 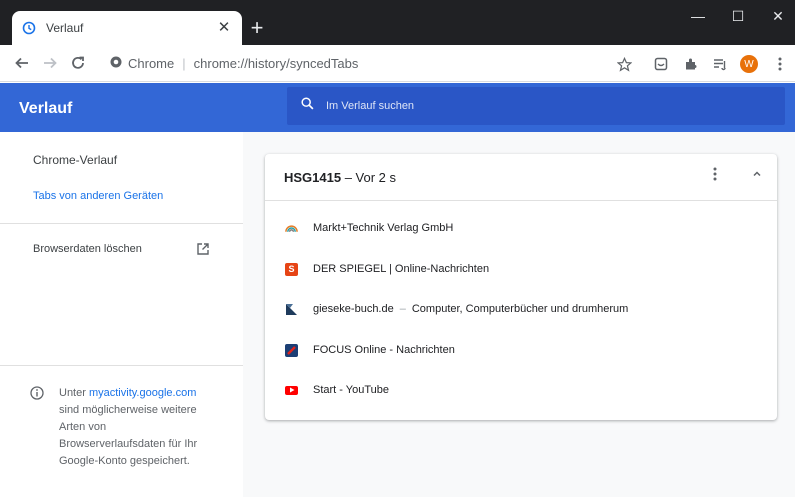 What do you see at coordinates (757, 177) in the screenshot?
I see `collapse-chevron-up-icon` at bounding box center [757, 177].